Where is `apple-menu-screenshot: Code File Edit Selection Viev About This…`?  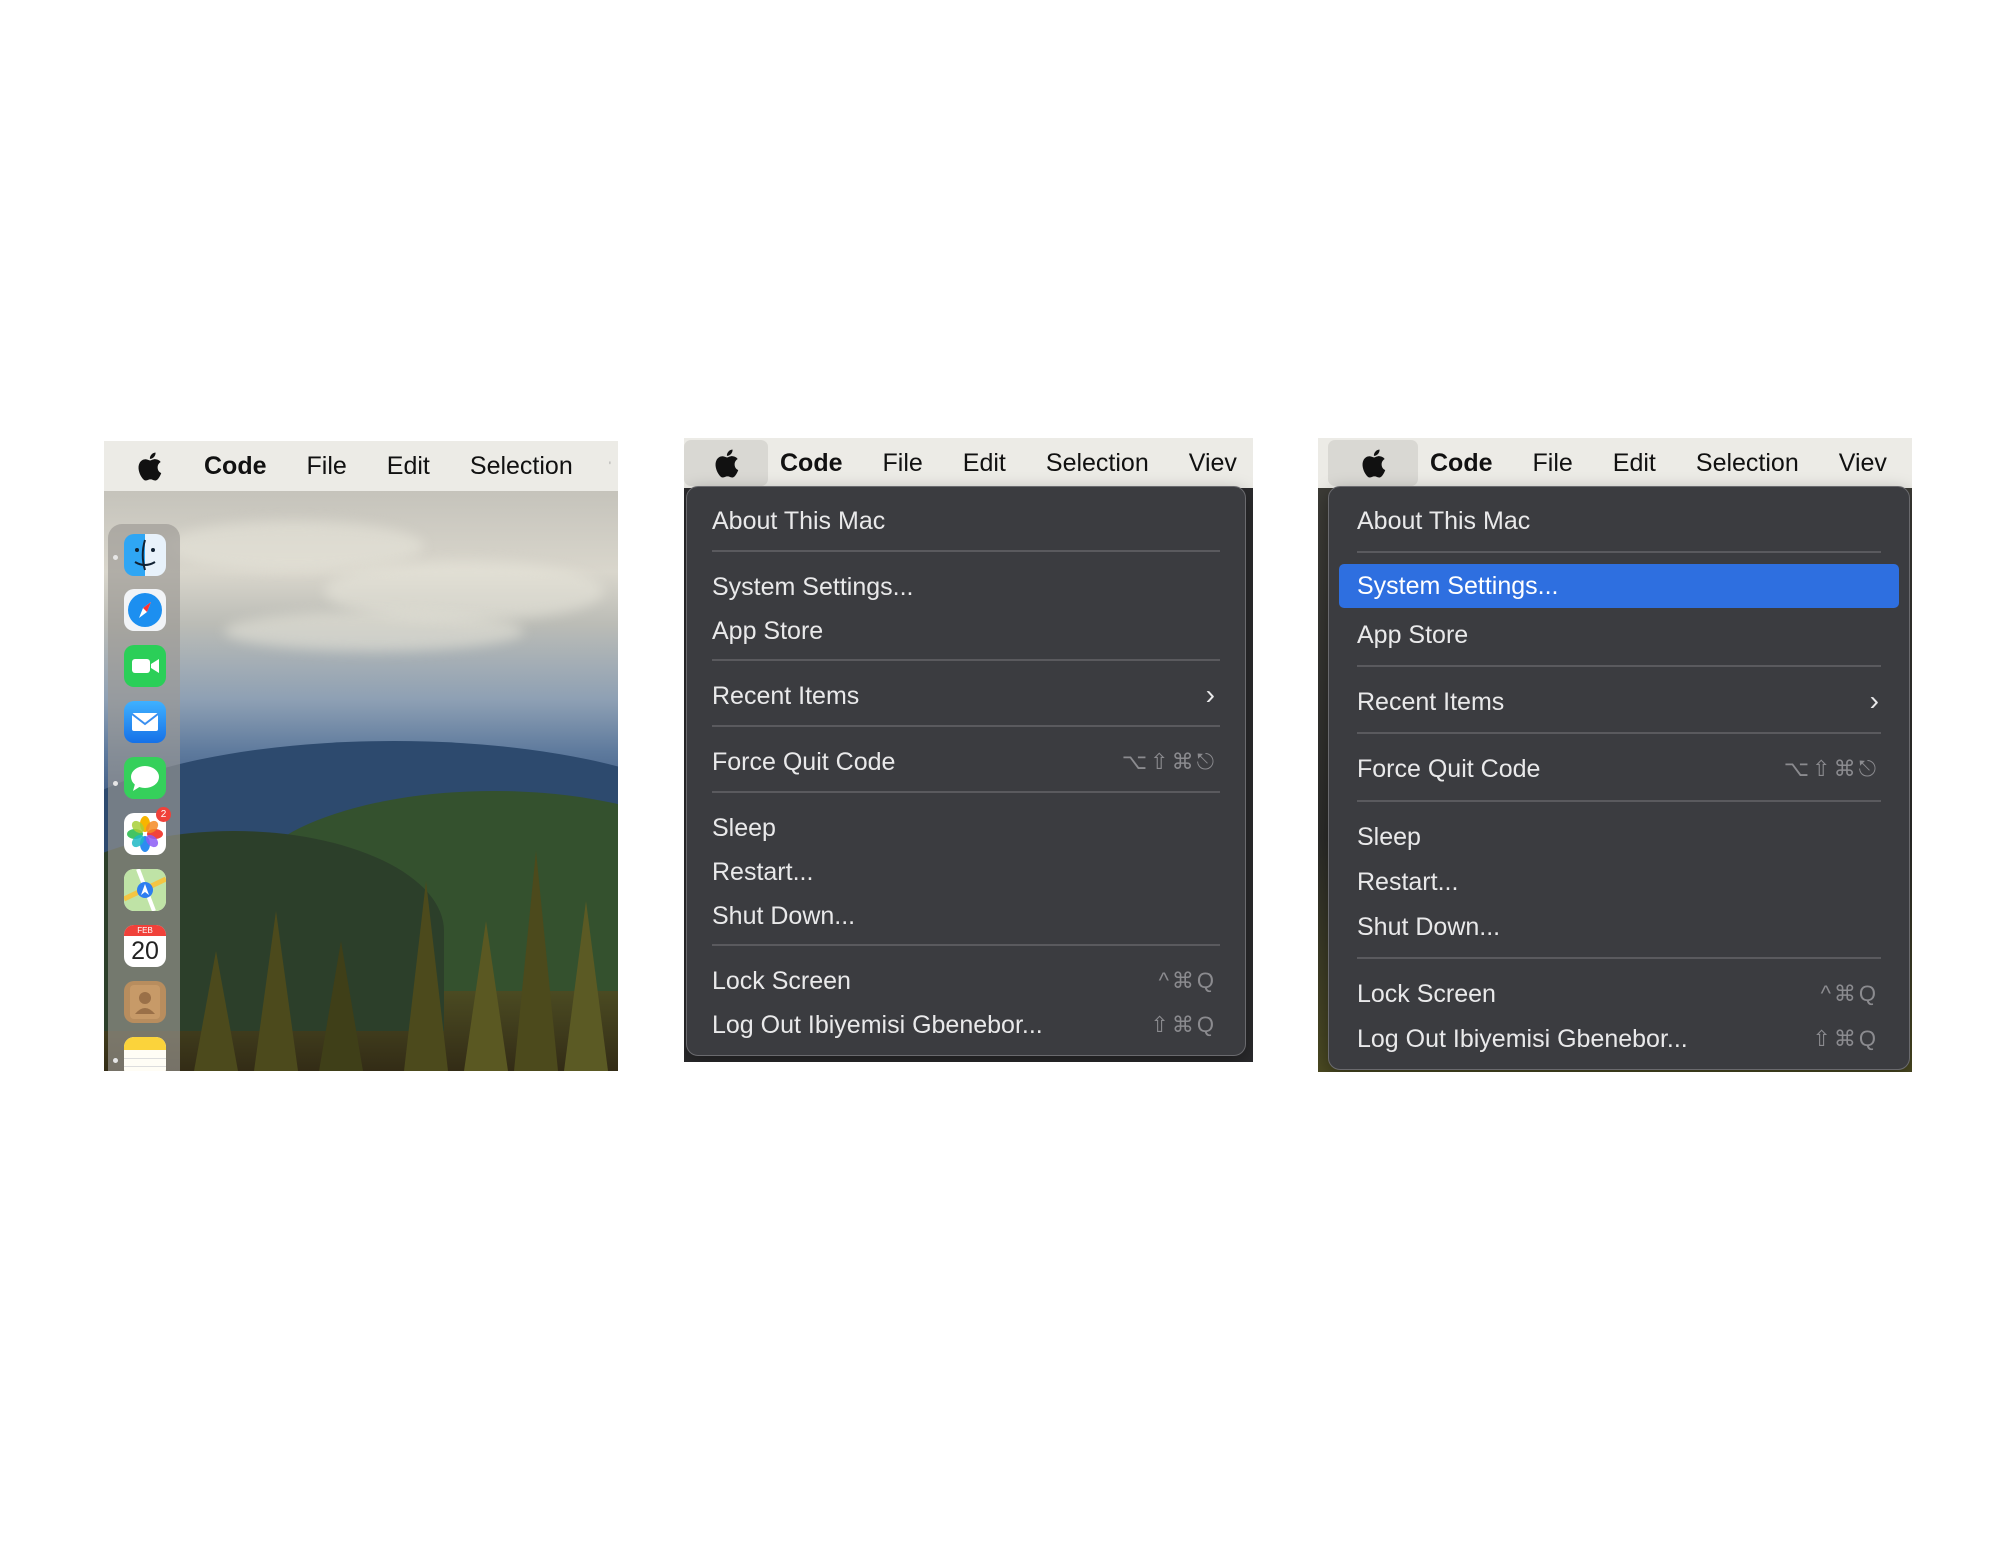 apple-menu-screenshot: Code File Edit Selection Viev About This… is located at coordinates (968, 750).